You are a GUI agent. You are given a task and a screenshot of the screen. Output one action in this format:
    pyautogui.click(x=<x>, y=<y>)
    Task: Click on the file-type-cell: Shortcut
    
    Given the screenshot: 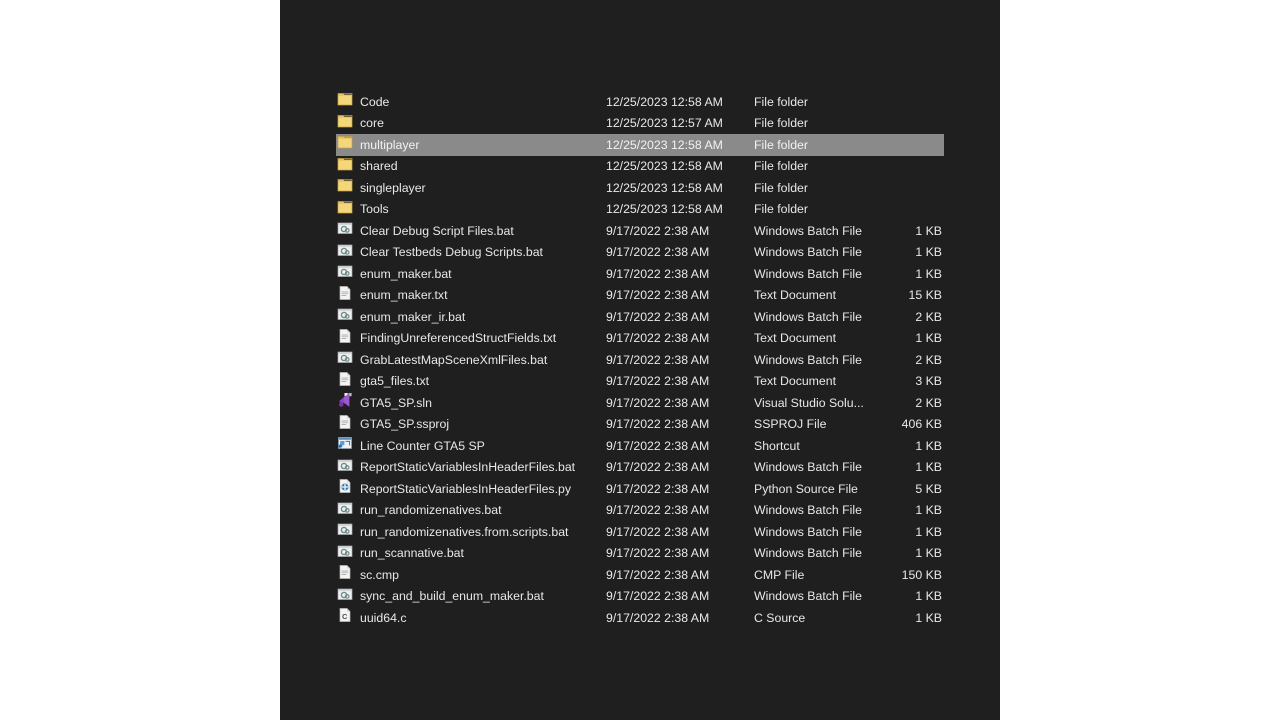 What is the action you would take?
    pyautogui.click(x=777, y=445)
    